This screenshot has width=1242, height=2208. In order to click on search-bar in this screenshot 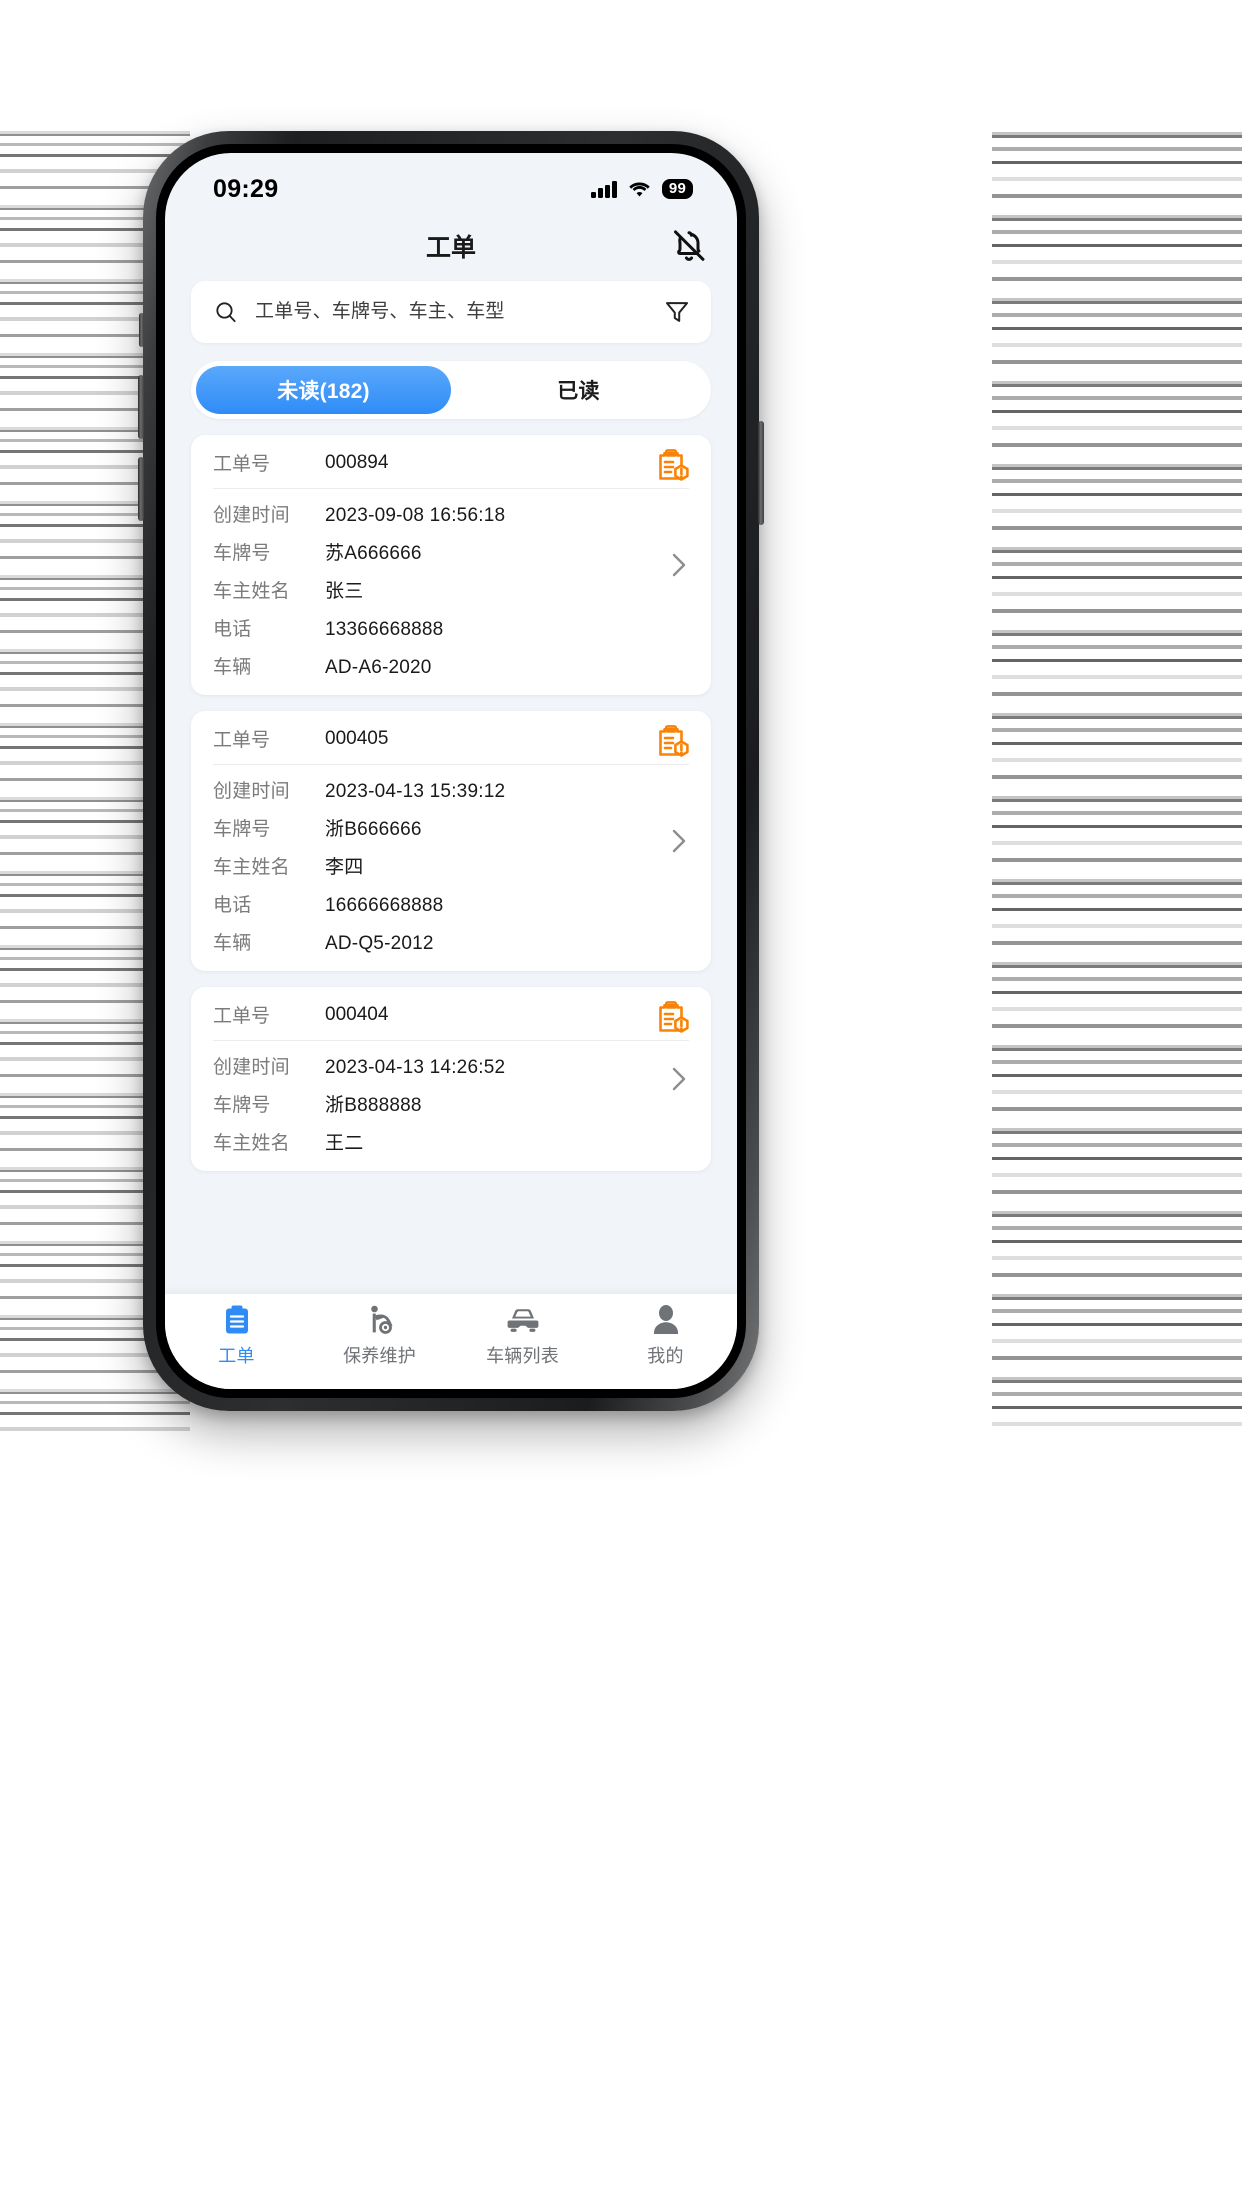, I will do `click(451, 312)`.